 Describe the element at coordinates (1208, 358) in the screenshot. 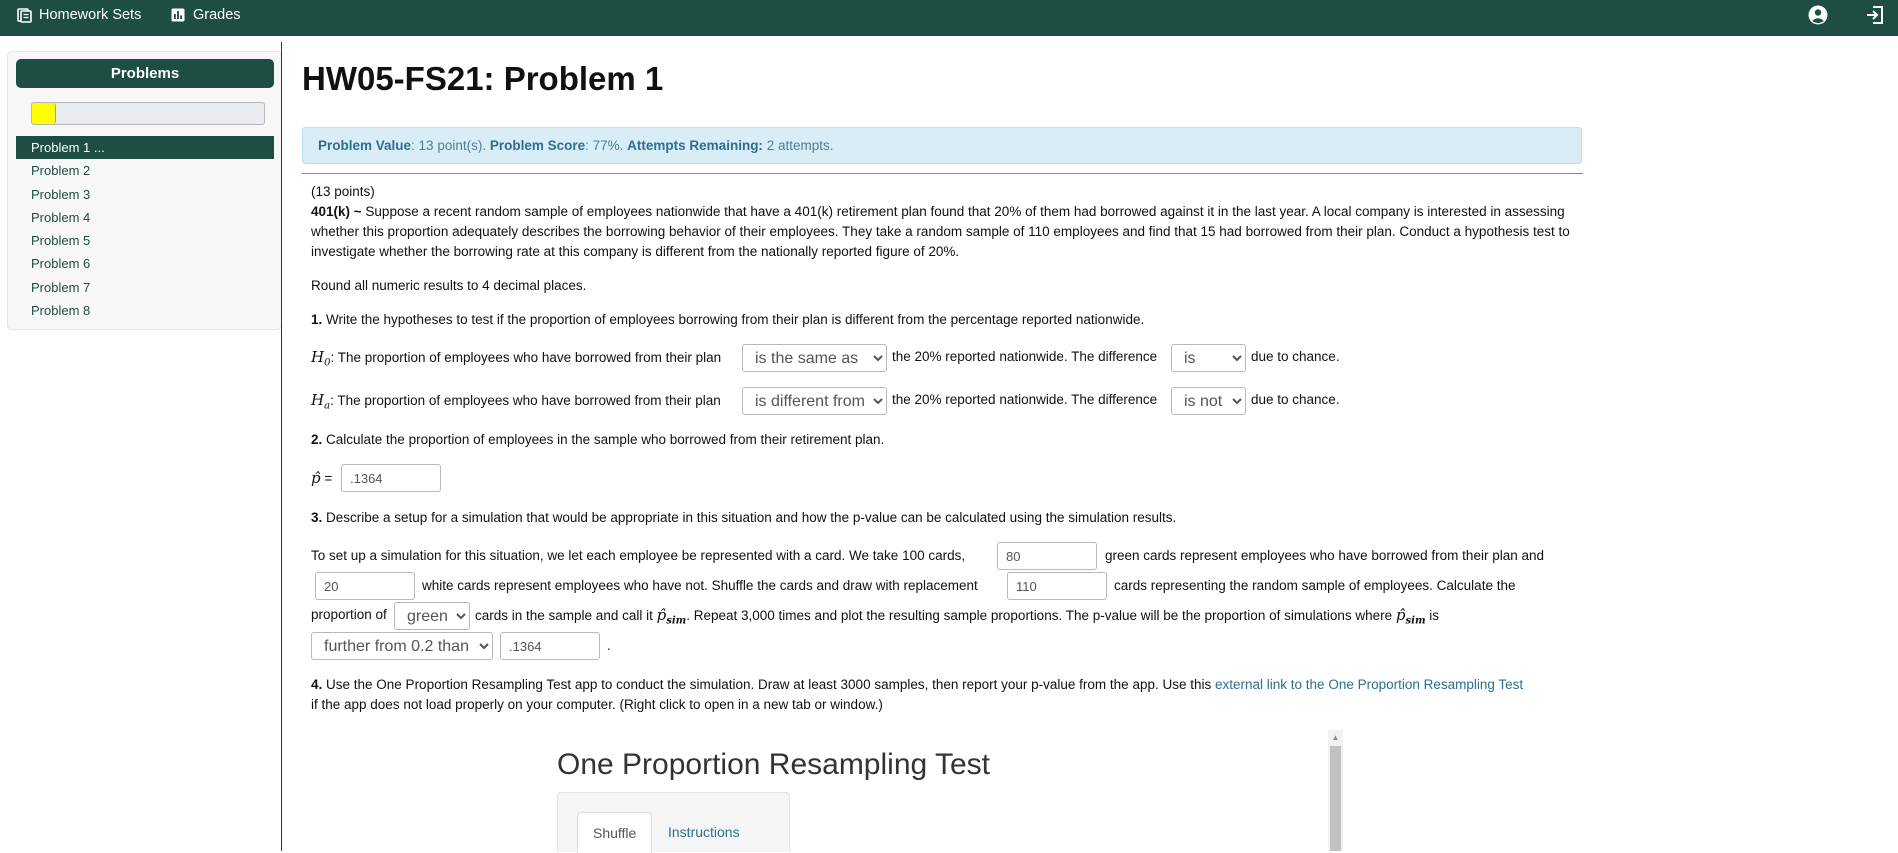

I see `h0-difference-select: is` at that location.